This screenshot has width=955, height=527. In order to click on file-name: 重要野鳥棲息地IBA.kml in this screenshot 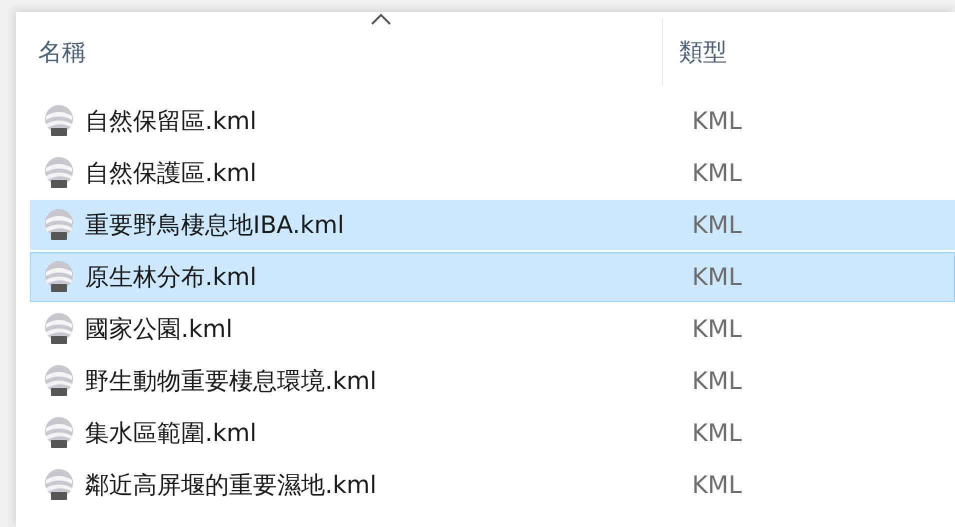, I will do `click(214, 225)`.